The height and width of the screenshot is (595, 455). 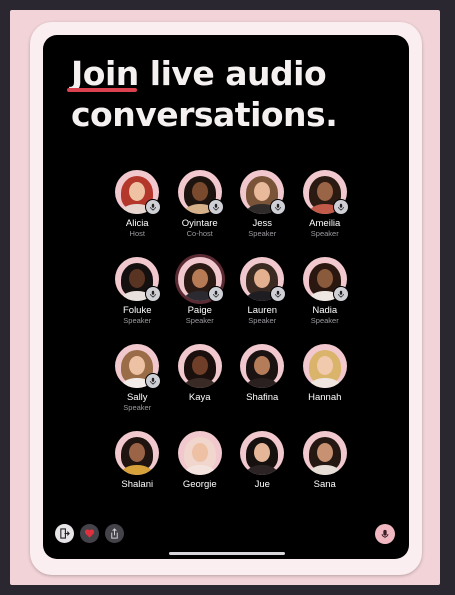 What do you see at coordinates (199, 397) in the screenshot?
I see `participant-name: Kaya` at bounding box center [199, 397].